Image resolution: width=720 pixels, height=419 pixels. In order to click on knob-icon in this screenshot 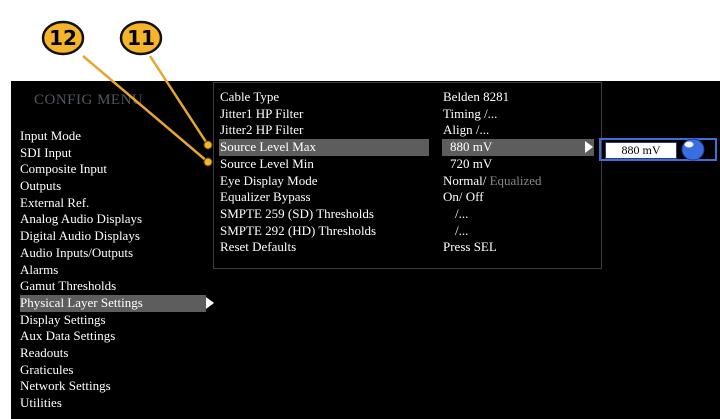, I will do `click(693, 149)`.